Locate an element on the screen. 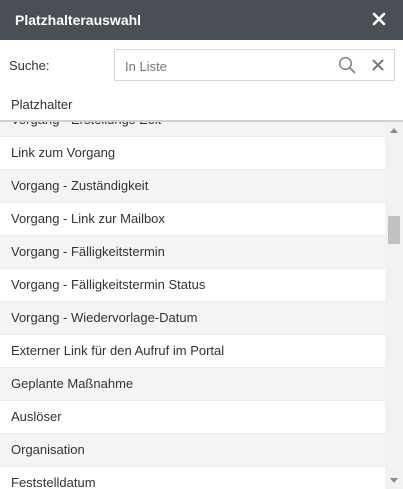  scroll-down-icon is located at coordinates (394, 480).